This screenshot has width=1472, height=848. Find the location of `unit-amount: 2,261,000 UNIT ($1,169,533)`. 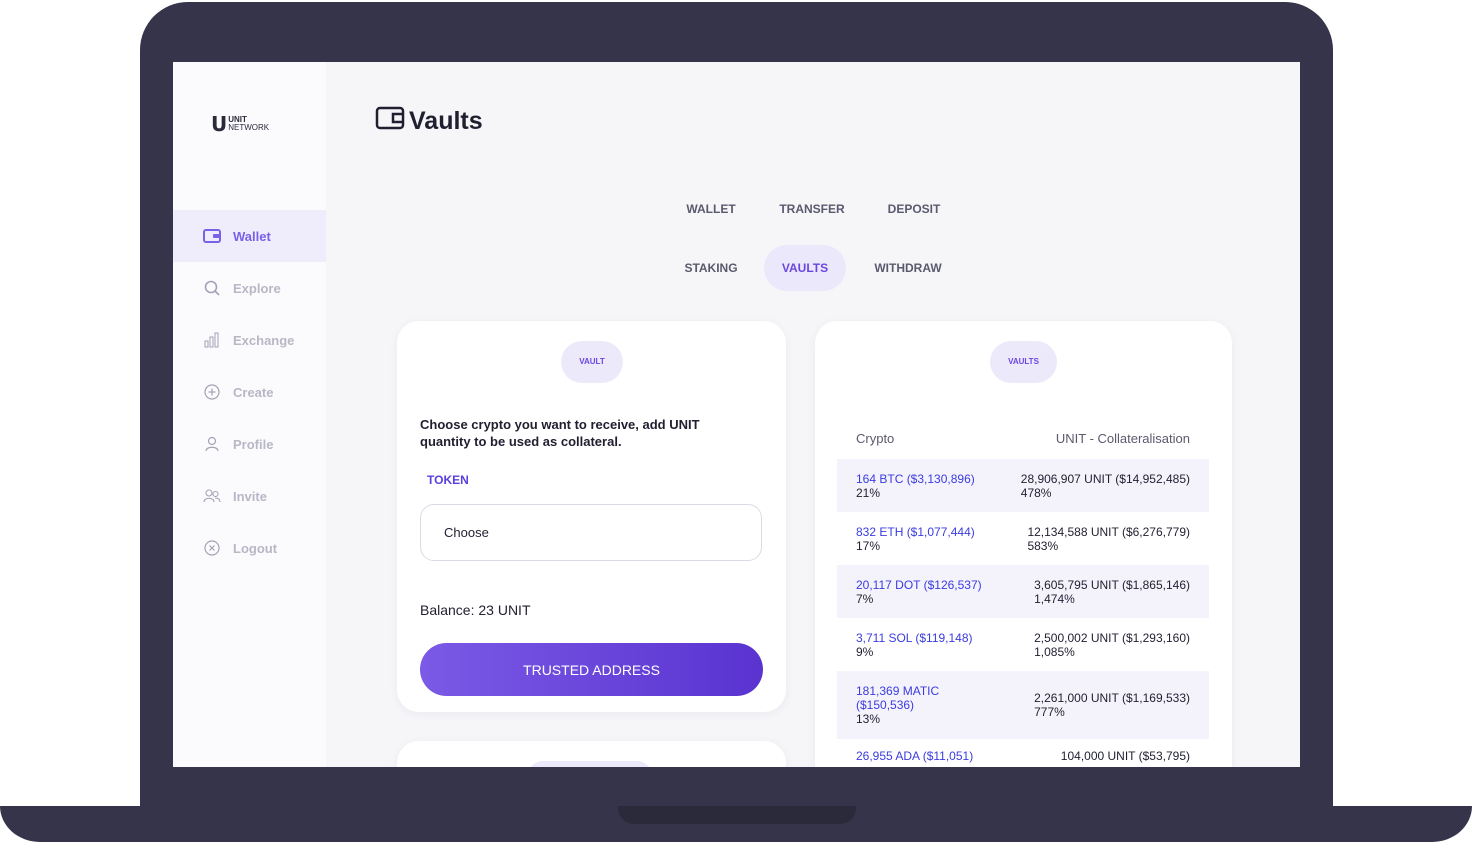

unit-amount: 2,261,000 UNIT ($1,169,533) is located at coordinates (1112, 698).